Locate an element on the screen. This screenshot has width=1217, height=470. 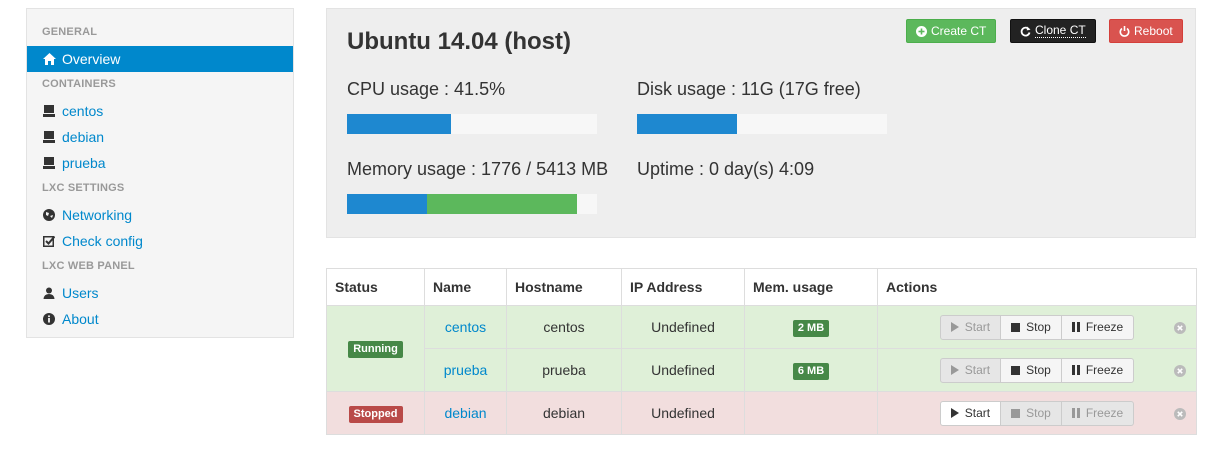
status-badge-stopped: Stopped is located at coordinates (375, 414).